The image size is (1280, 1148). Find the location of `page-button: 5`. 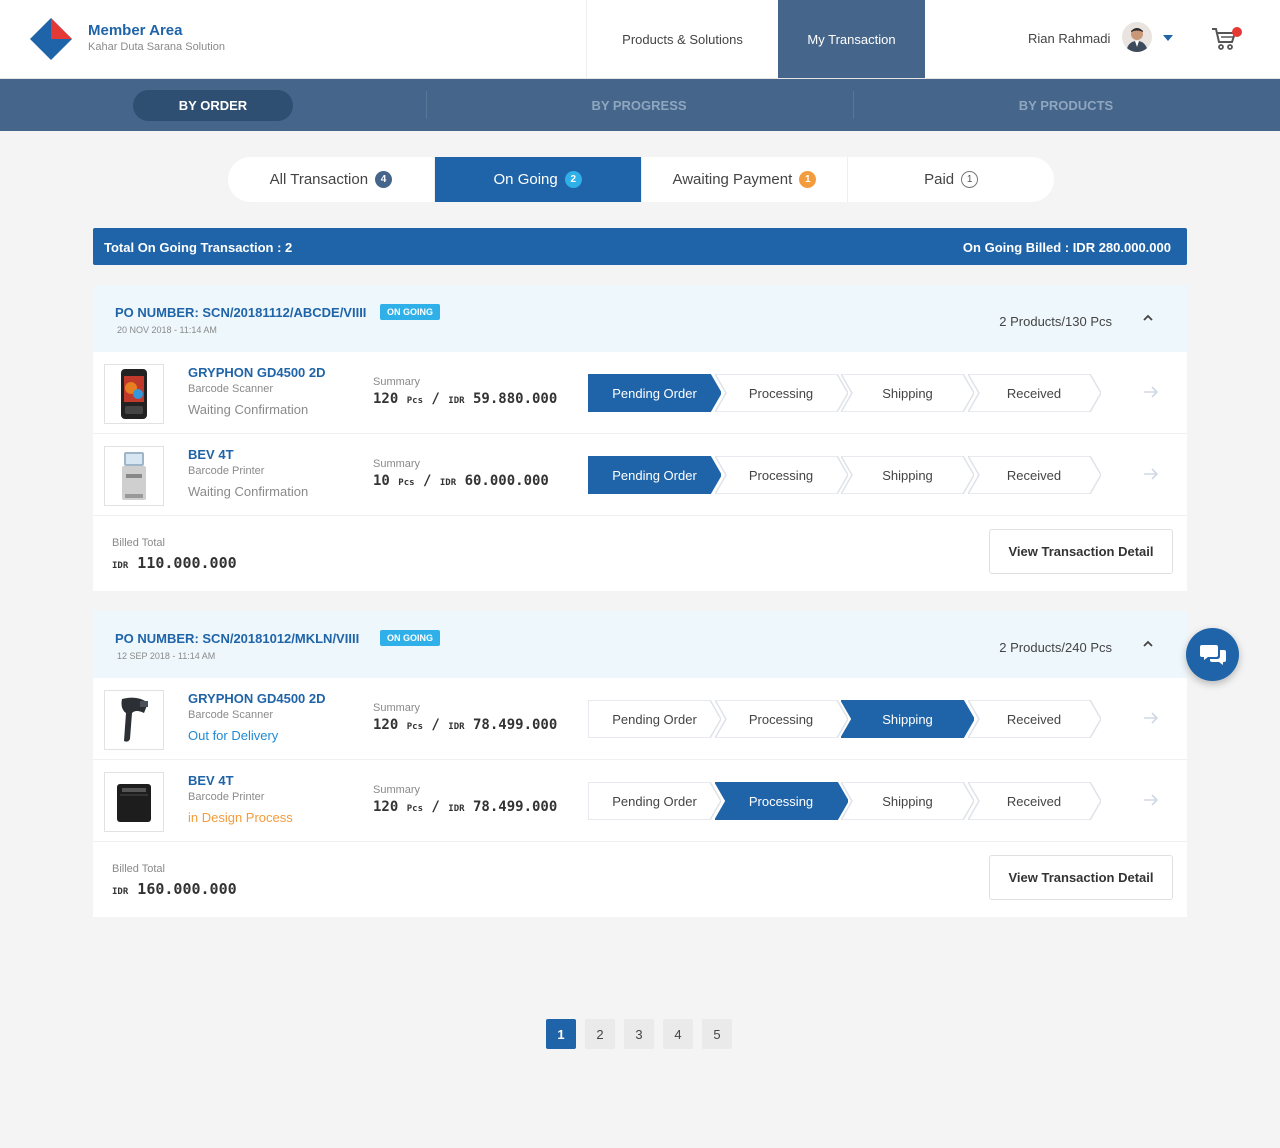

page-button: 5 is located at coordinates (717, 1034).